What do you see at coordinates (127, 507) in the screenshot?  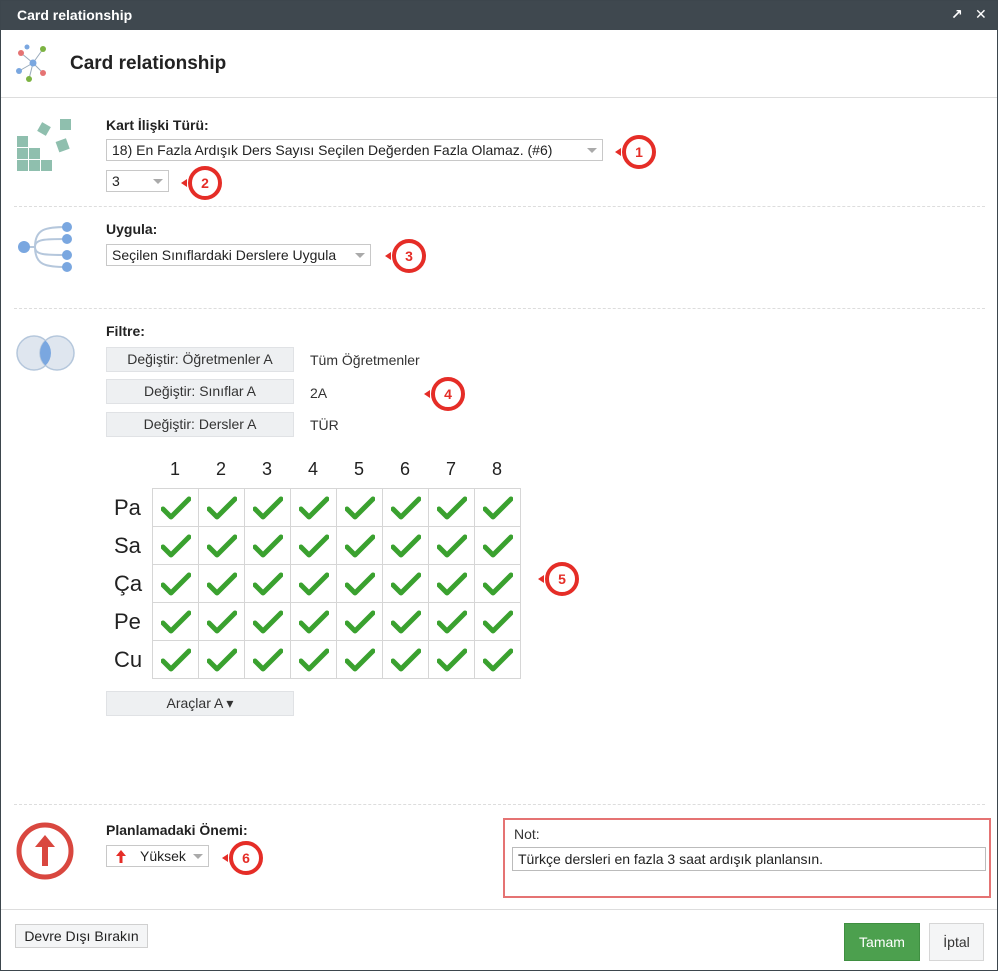 I see `grid-row-label: Pa` at bounding box center [127, 507].